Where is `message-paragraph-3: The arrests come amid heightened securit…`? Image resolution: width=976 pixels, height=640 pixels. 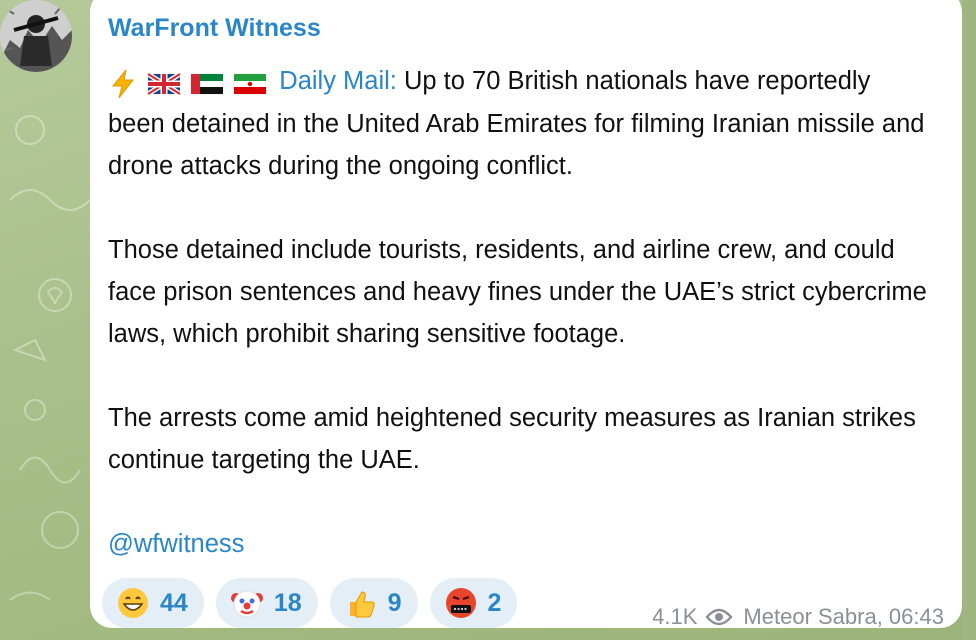 message-paragraph-3: The arrests come amid heightened securit… is located at coordinates (512, 439).